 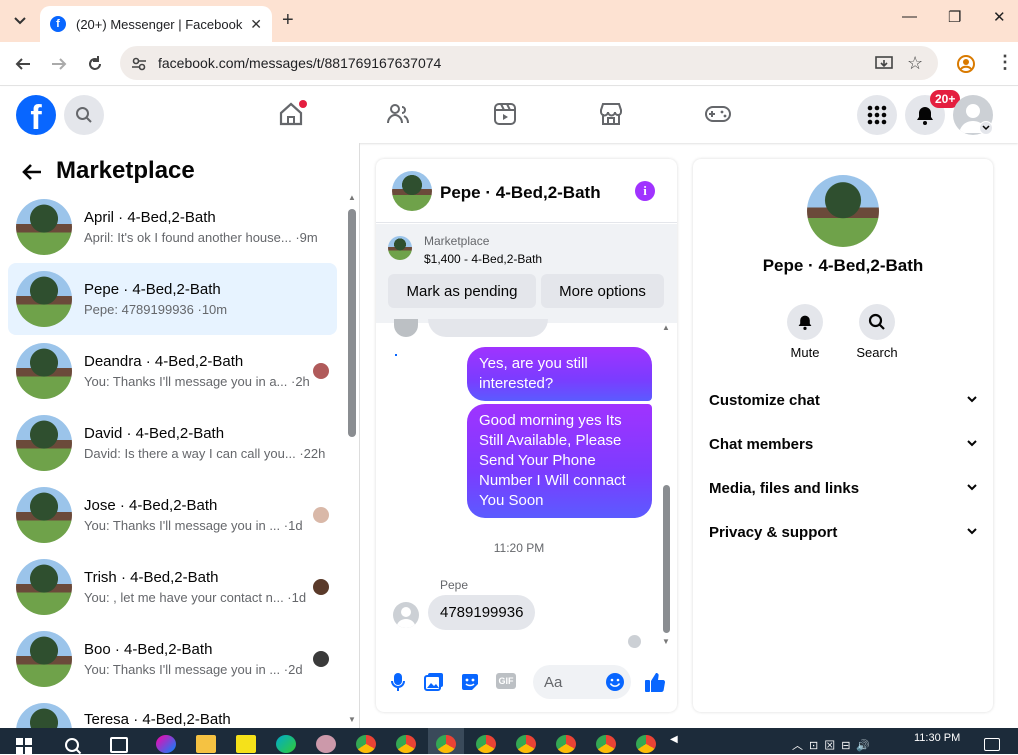 What do you see at coordinates (166, 744) in the screenshot?
I see `copilot-icon` at bounding box center [166, 744].